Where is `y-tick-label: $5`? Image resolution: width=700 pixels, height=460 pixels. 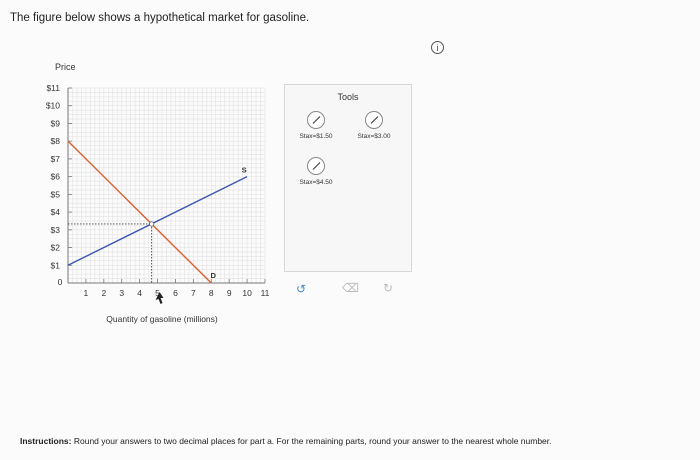
y-tick-label: $5 is located at coordinates (56, 194).